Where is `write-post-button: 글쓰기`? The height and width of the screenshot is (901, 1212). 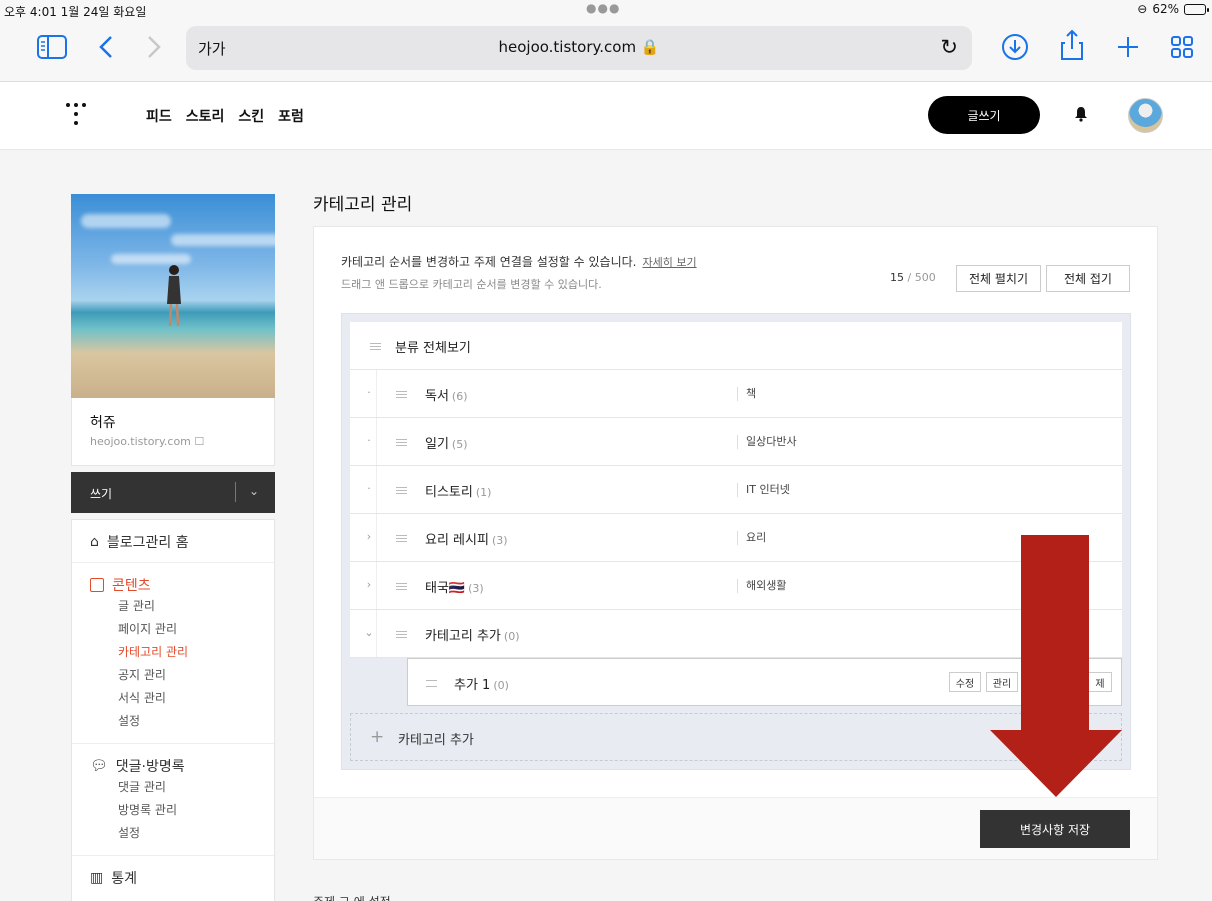
write-post-button: 글쓰기 is located at coordinates (984, 115).